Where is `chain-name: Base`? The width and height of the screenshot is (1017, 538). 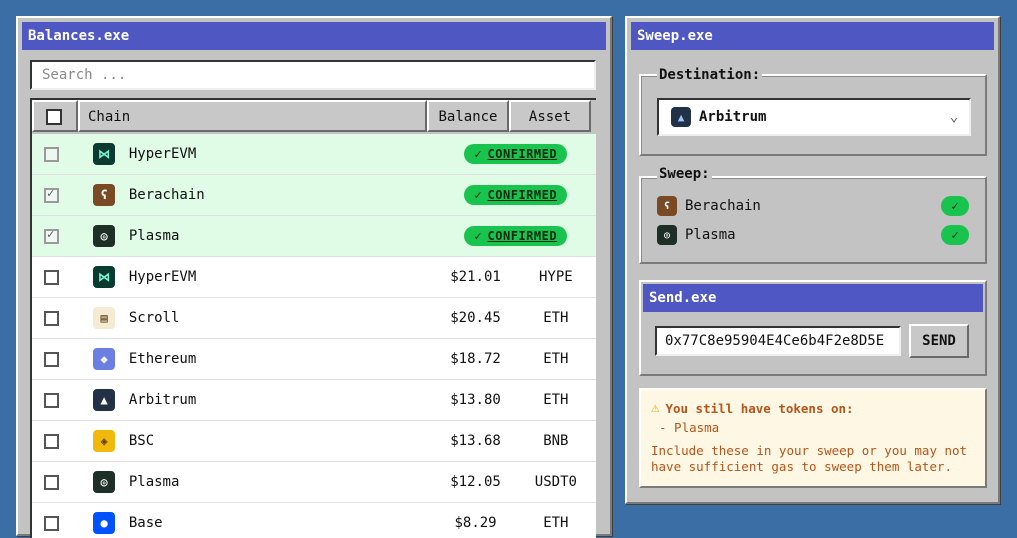
chain-name: Base is located at coordinates (145, 523).